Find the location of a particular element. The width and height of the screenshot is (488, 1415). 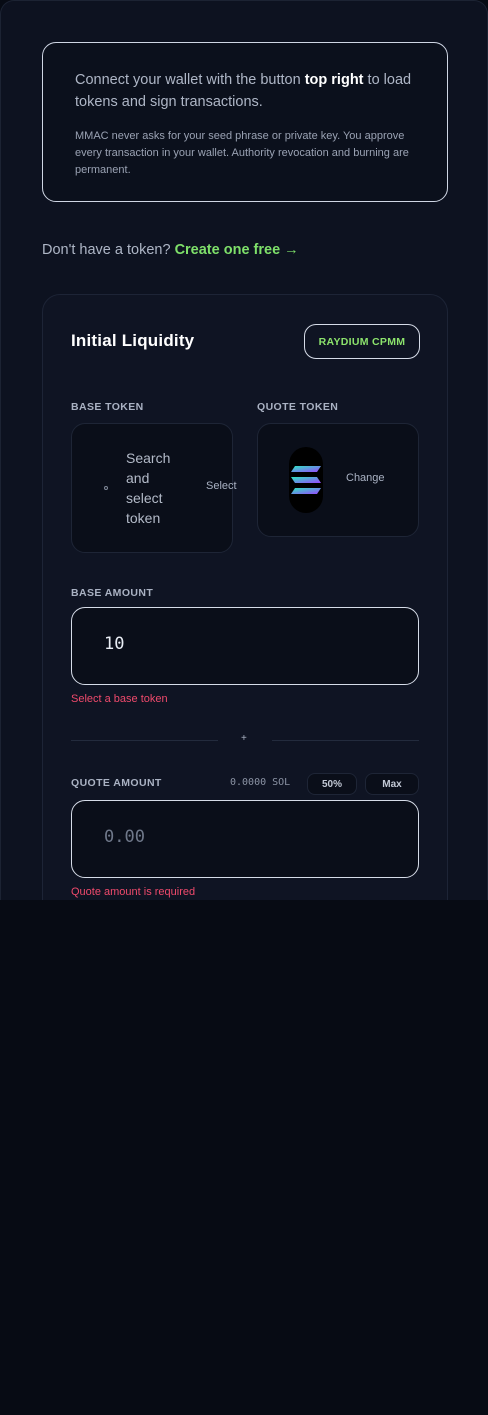

quote-token-label: QUOTE TOKEN is located at coordinates (298, 407).